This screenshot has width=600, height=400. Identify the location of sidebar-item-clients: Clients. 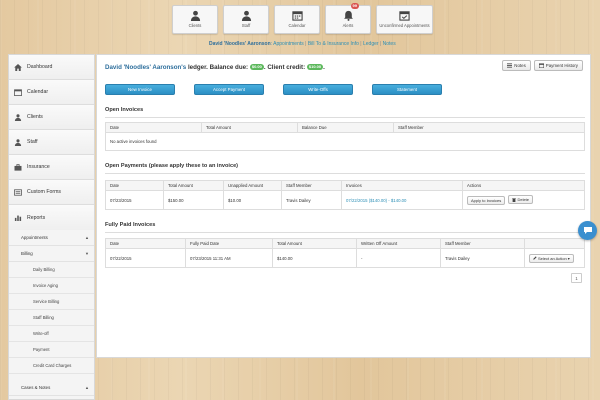
(51, 117).